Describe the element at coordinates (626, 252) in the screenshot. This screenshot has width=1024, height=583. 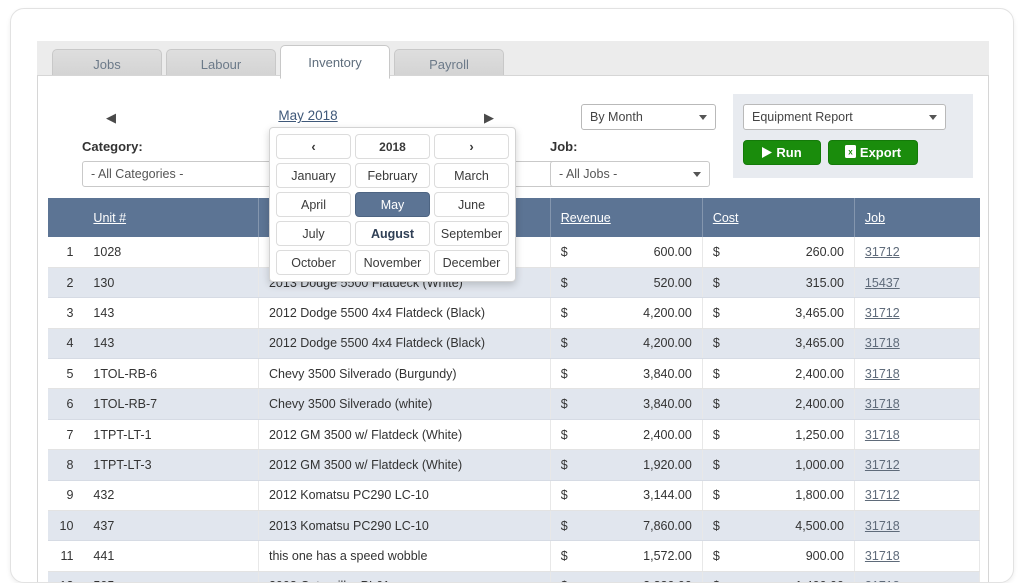
I see `cell-revenue: $600.00` at that location.